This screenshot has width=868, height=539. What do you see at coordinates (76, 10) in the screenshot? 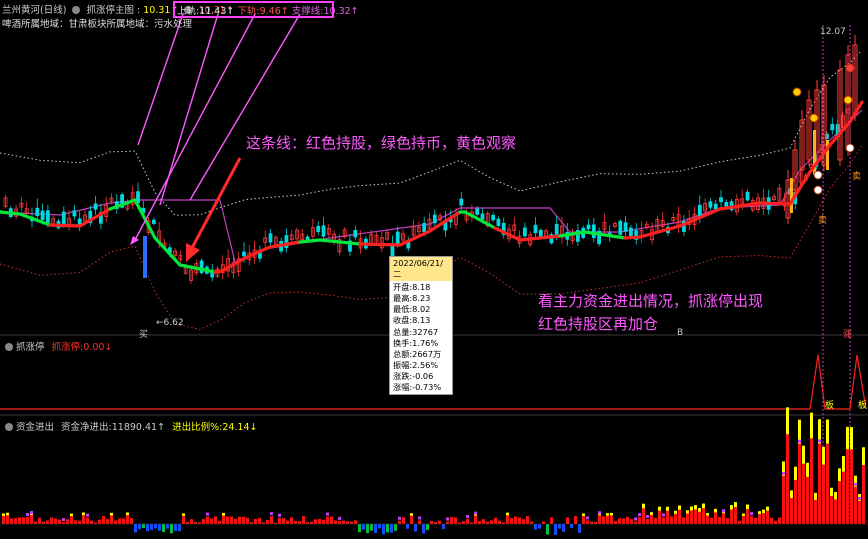
I see `settings-icon` at bounding box center [76, 10].